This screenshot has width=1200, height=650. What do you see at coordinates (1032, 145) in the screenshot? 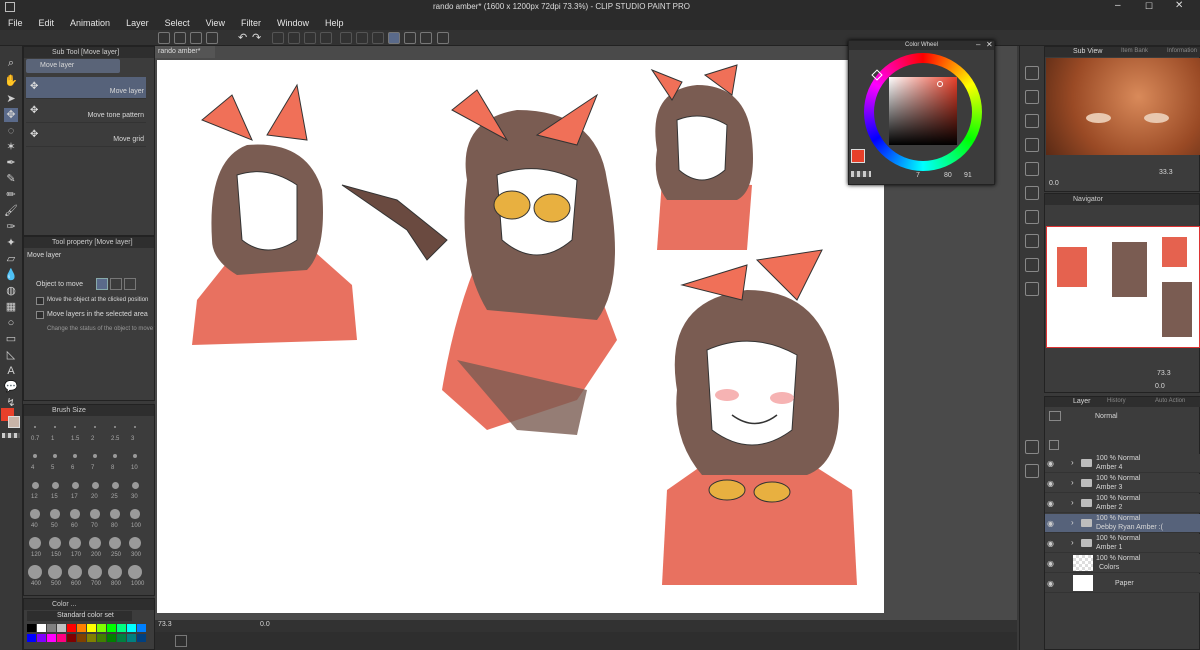
I see `merge-icon` at bounding box center [1032, 145].